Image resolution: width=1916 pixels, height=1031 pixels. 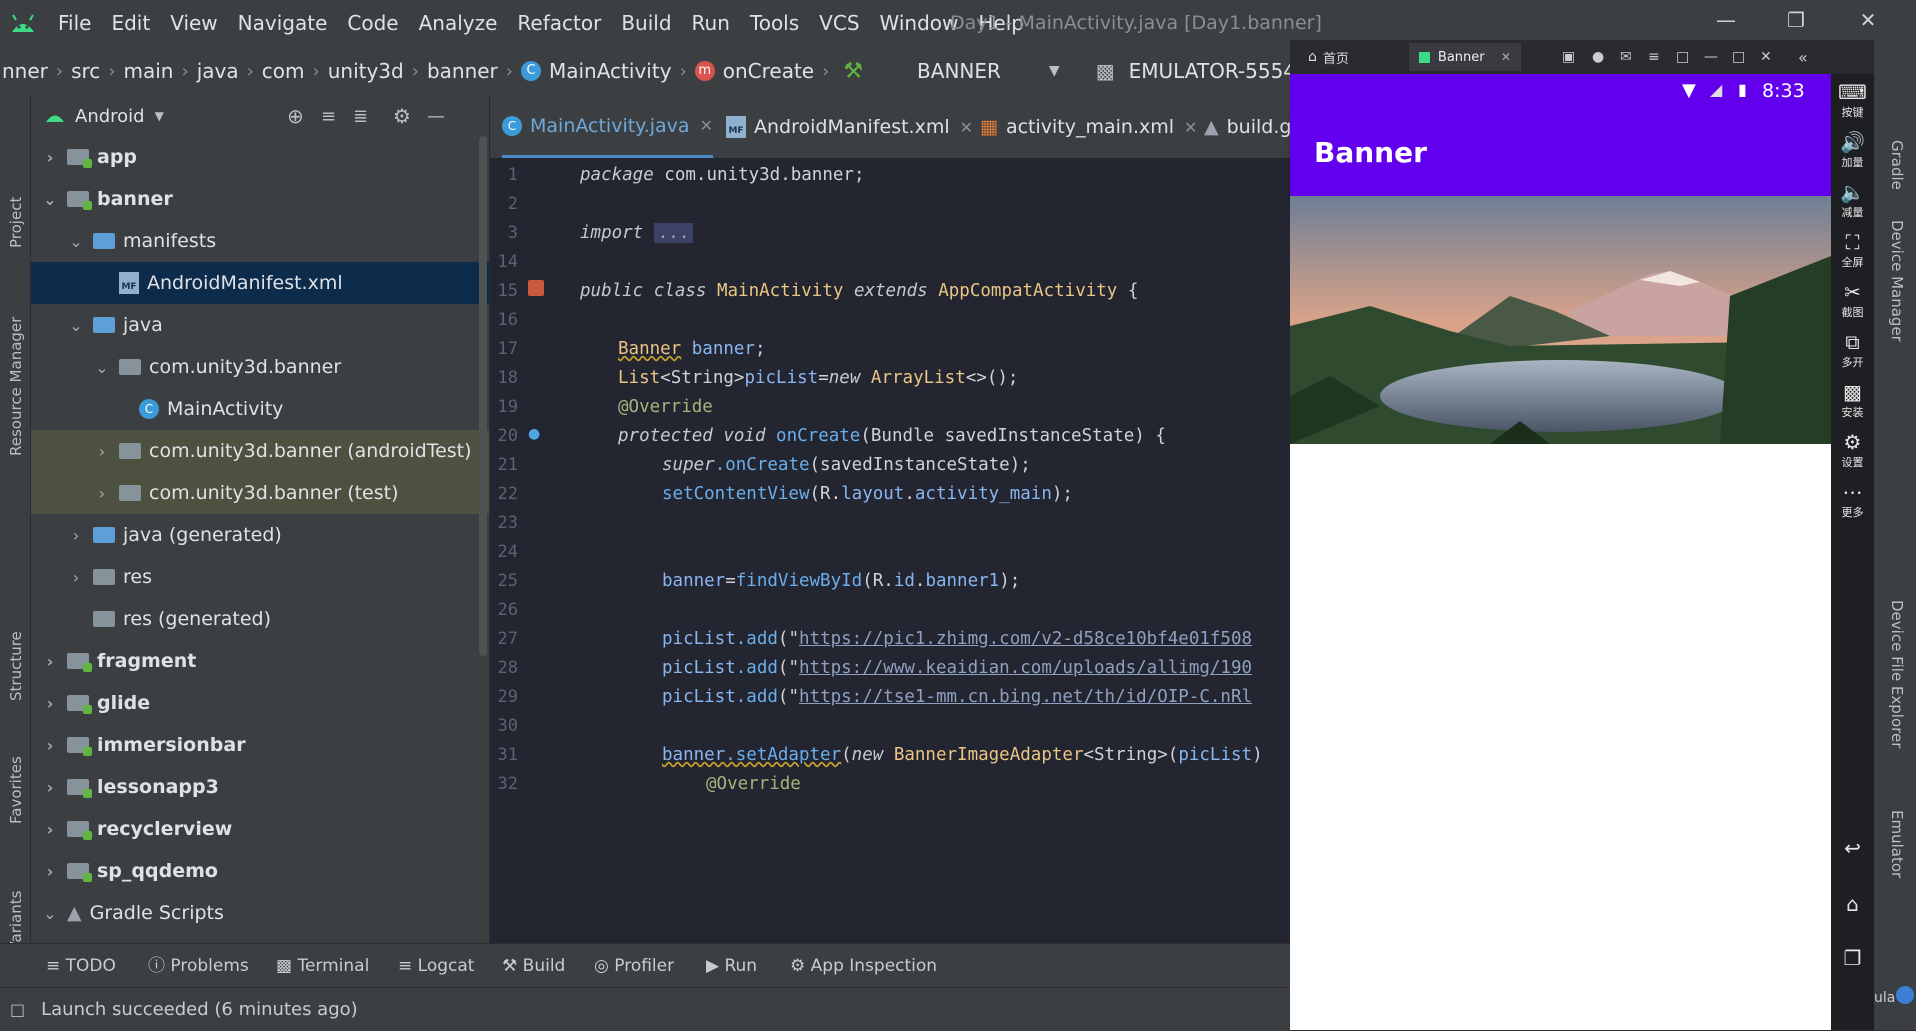 I want to click on favorites-tool-tab: Favorites, so click(x=16, y=790).